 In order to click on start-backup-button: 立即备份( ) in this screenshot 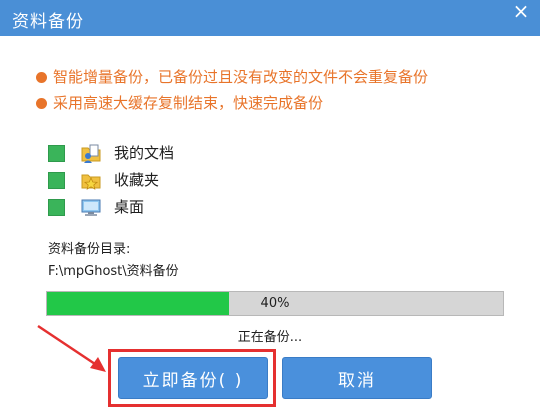, I will do `click(193, 378)`.